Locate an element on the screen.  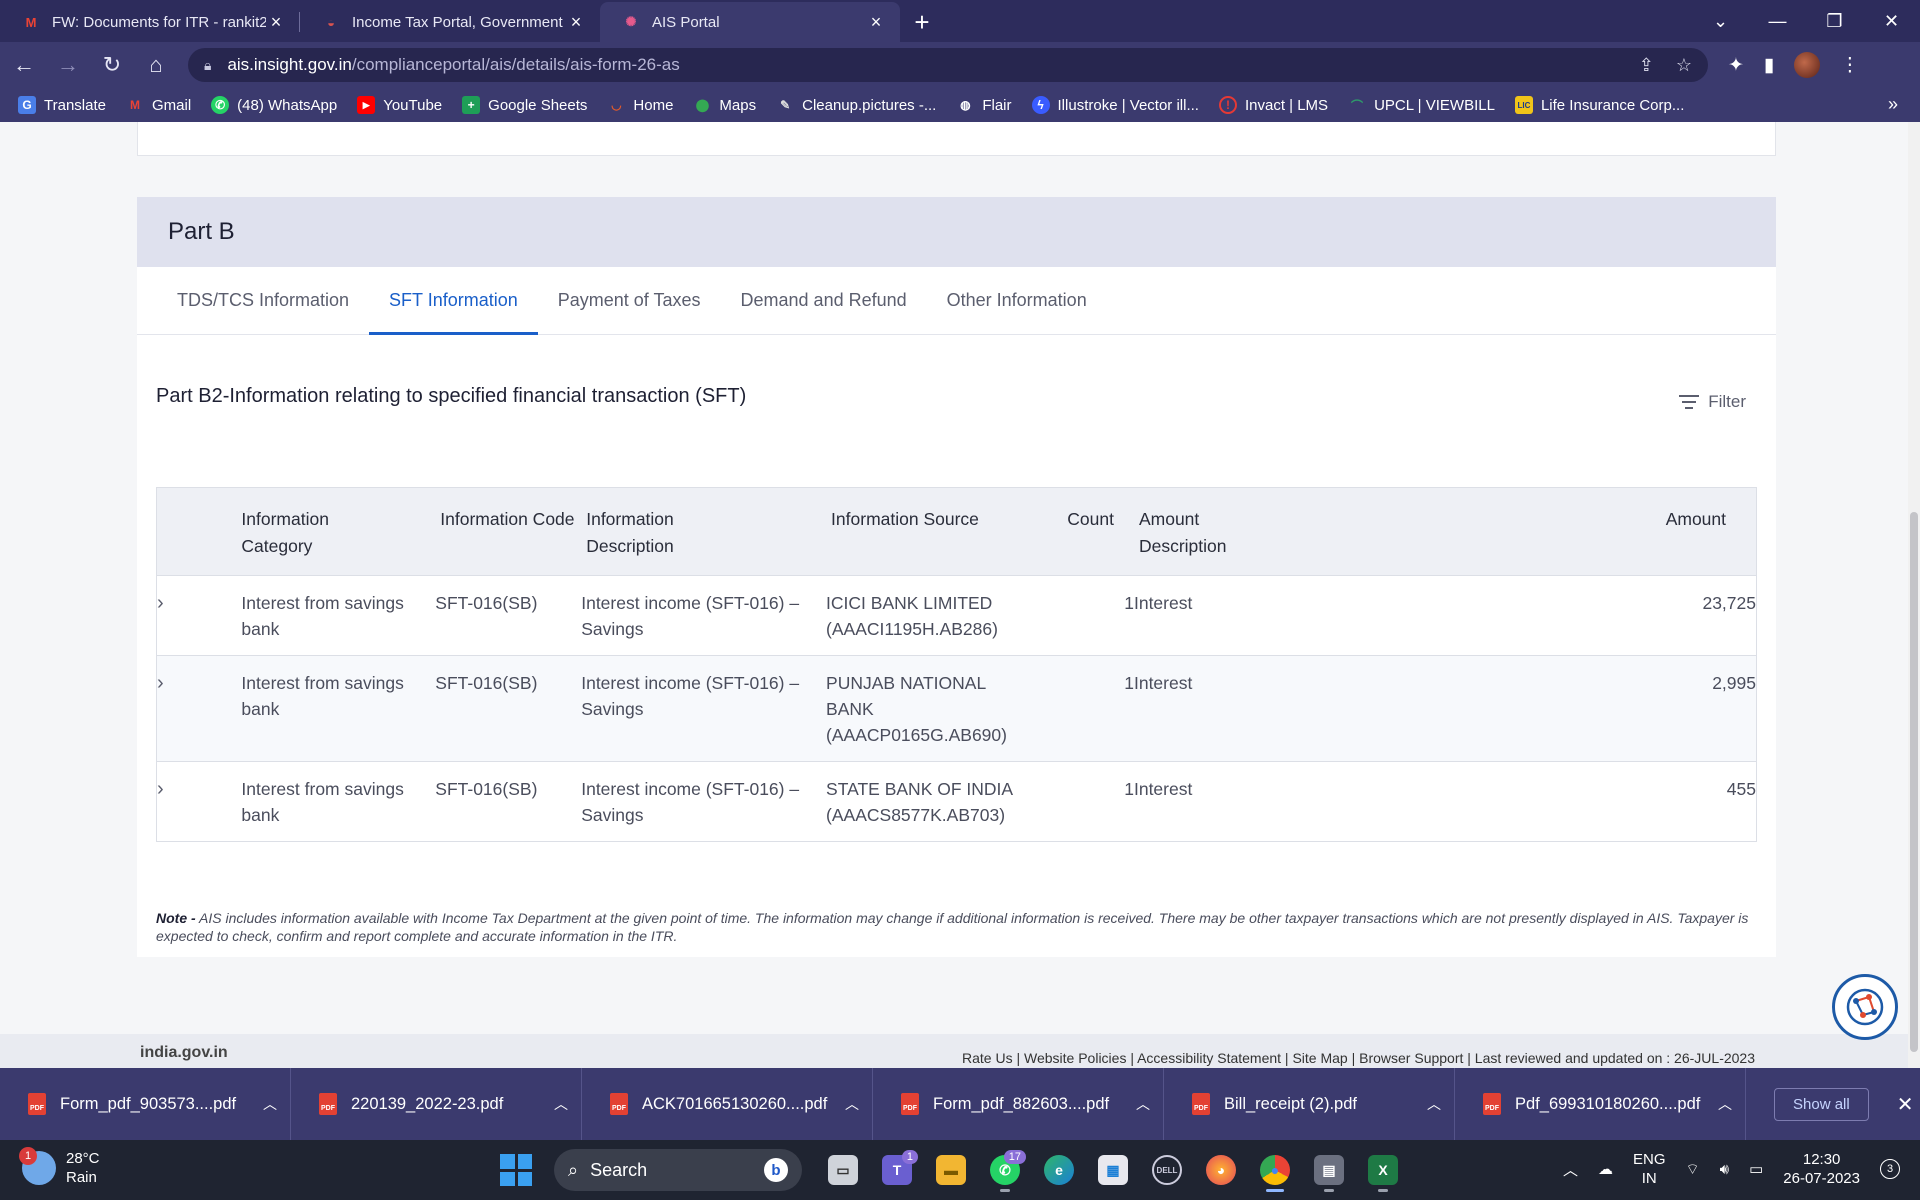
show-all-downloads-button: Show all is located at coordinates (1821, 1104).